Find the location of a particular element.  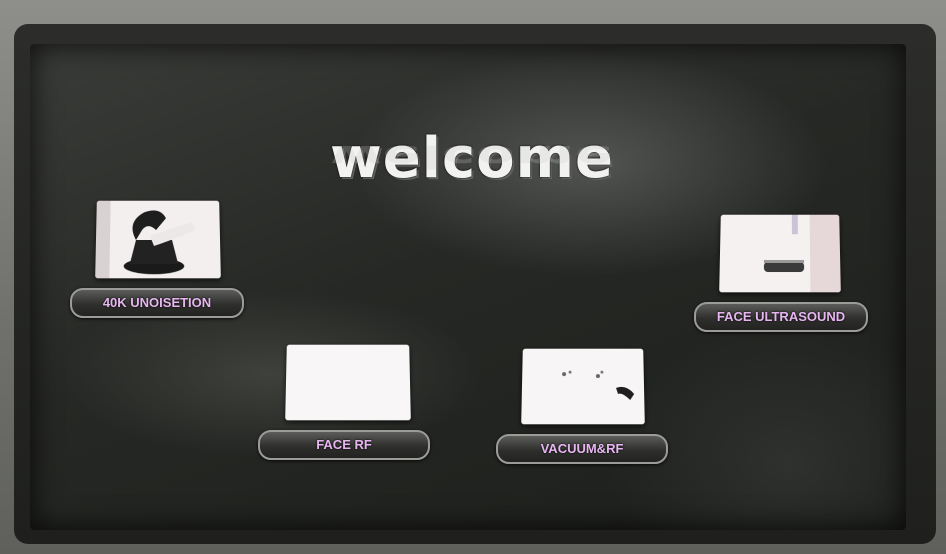

face-rf-image is located at coordinates (348, 382).